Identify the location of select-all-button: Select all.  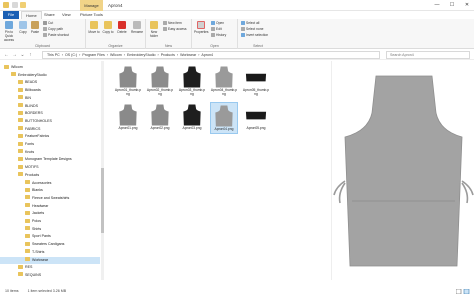
(250, 23).